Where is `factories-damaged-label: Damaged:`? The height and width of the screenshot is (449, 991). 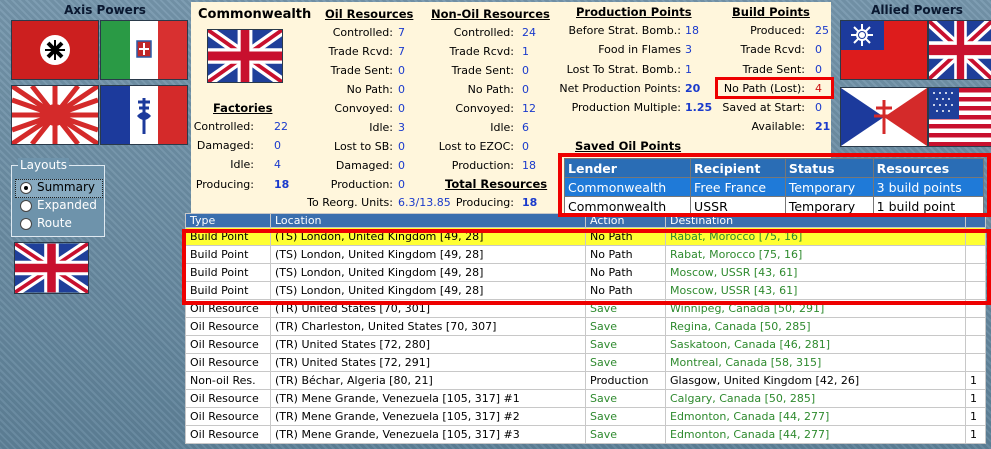 factories-damaged-label: Damaged: is located at coordinates (225, 145).